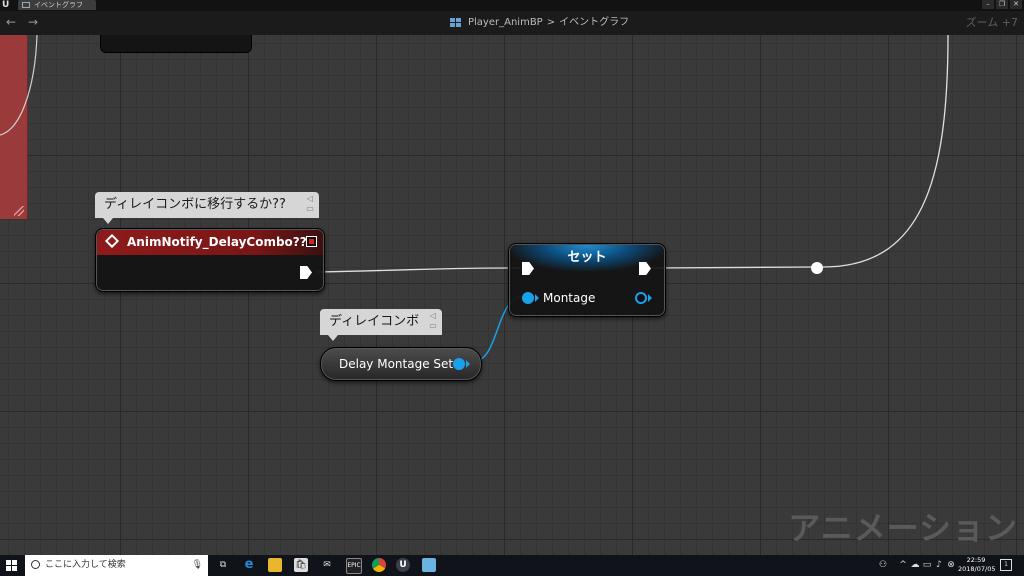 The image size is (1024, 576). Describe the element at coordinates (195, 204) in the screenshot. I see `event-comment-text: ディレイコンボに移行するか??` at that location.